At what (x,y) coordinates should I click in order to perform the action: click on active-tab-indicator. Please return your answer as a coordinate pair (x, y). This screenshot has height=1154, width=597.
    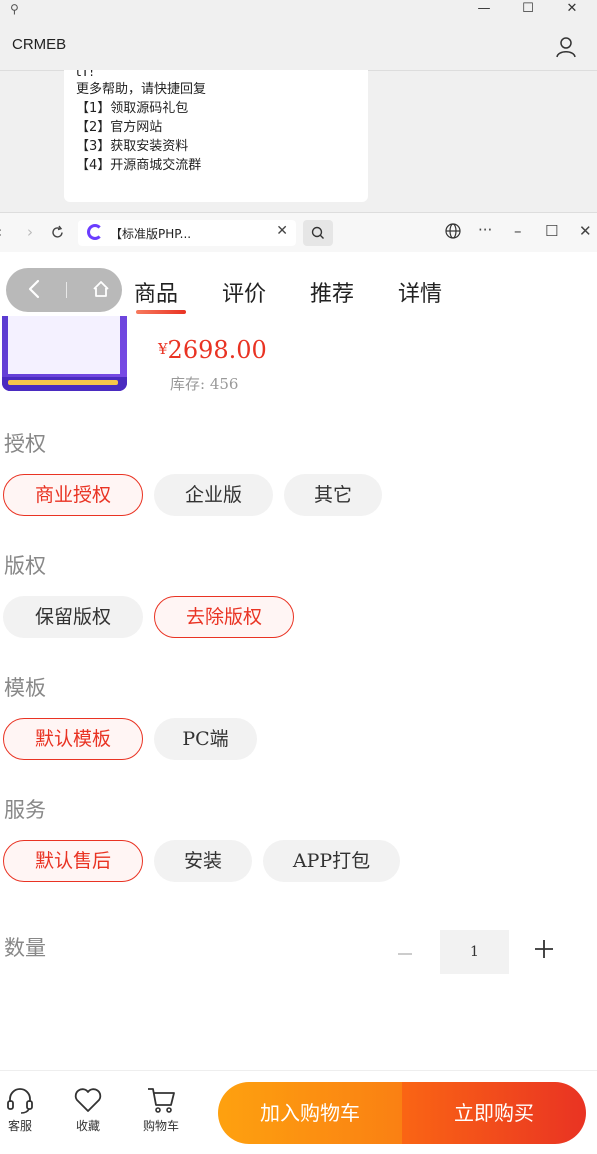
    Looking at the image, I should click on (161, 312).